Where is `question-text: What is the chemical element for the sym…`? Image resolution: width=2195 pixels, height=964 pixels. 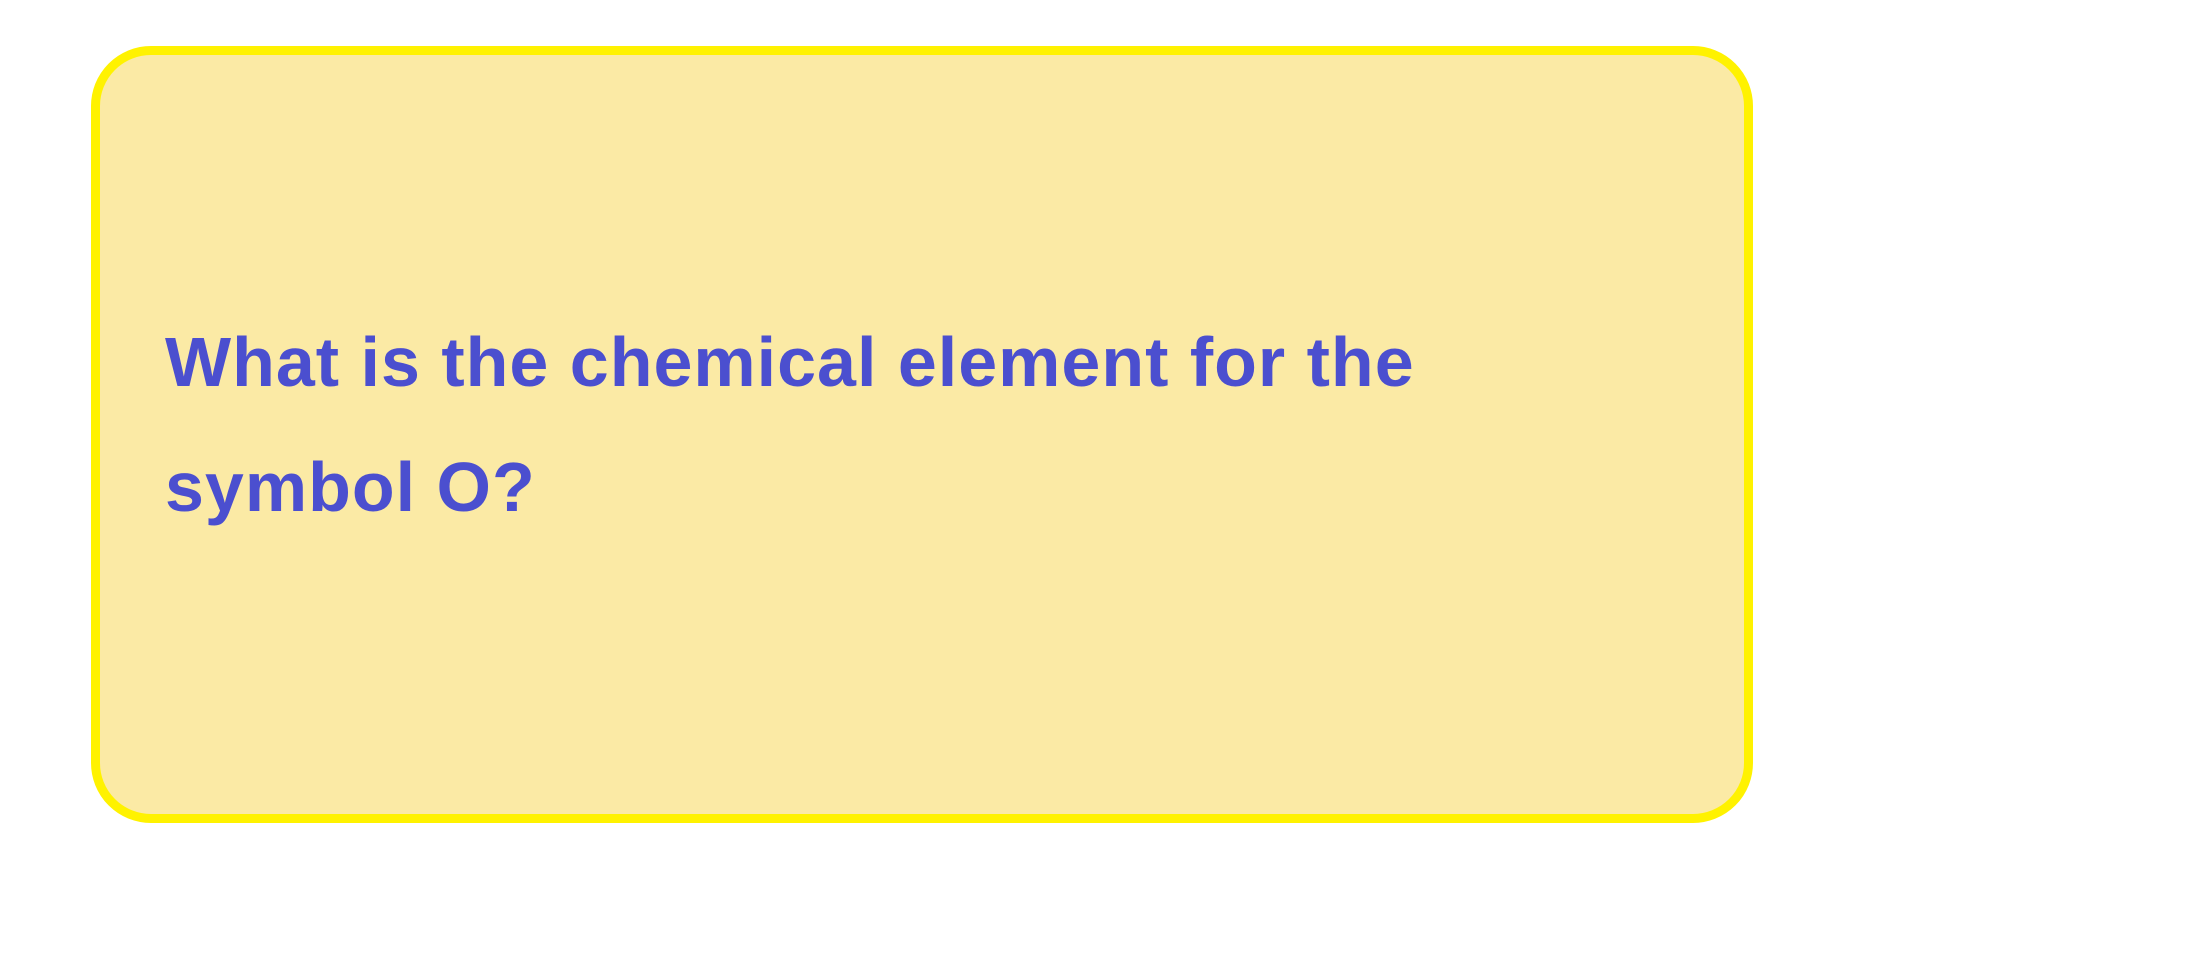
question-text: What is the chemical element for the sym… is located at coordinates (790, 424).